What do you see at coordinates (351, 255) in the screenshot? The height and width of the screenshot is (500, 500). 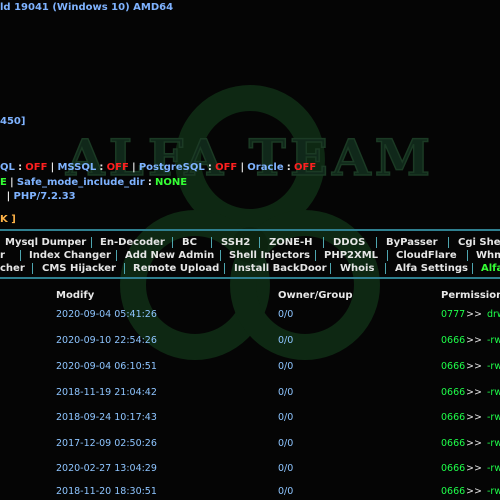 I see `menu-php2xml: PHP2XML` at bounding box center [351, 255].